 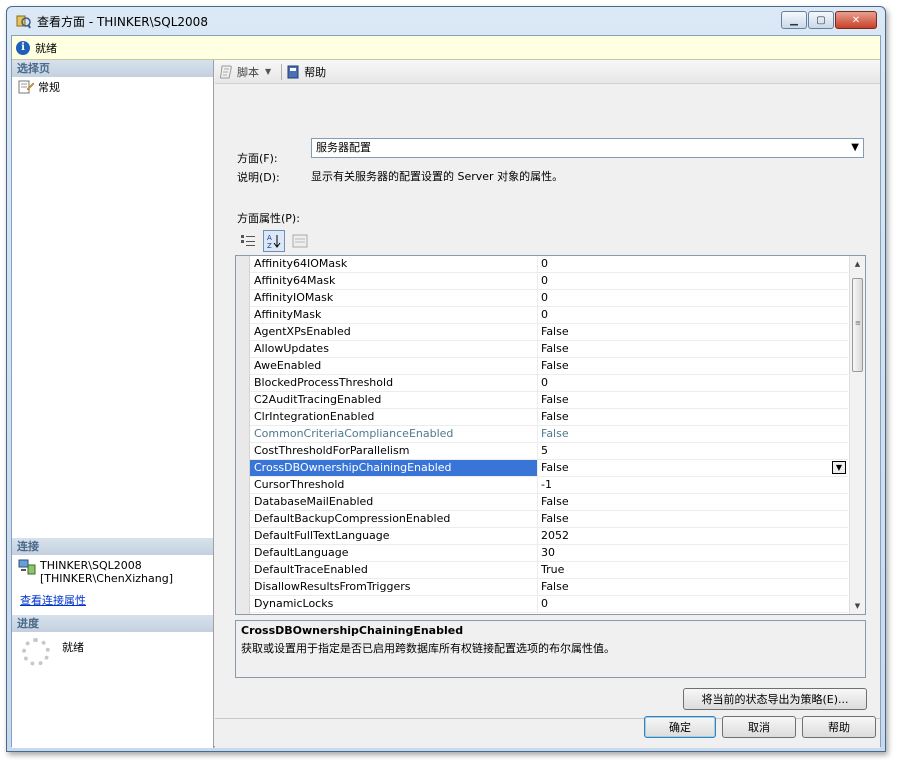 What do you see at coordinates (839, 467) in the screenshot?
I see `value-dropdown-icon: ▼` at bounding box center [839, 467].